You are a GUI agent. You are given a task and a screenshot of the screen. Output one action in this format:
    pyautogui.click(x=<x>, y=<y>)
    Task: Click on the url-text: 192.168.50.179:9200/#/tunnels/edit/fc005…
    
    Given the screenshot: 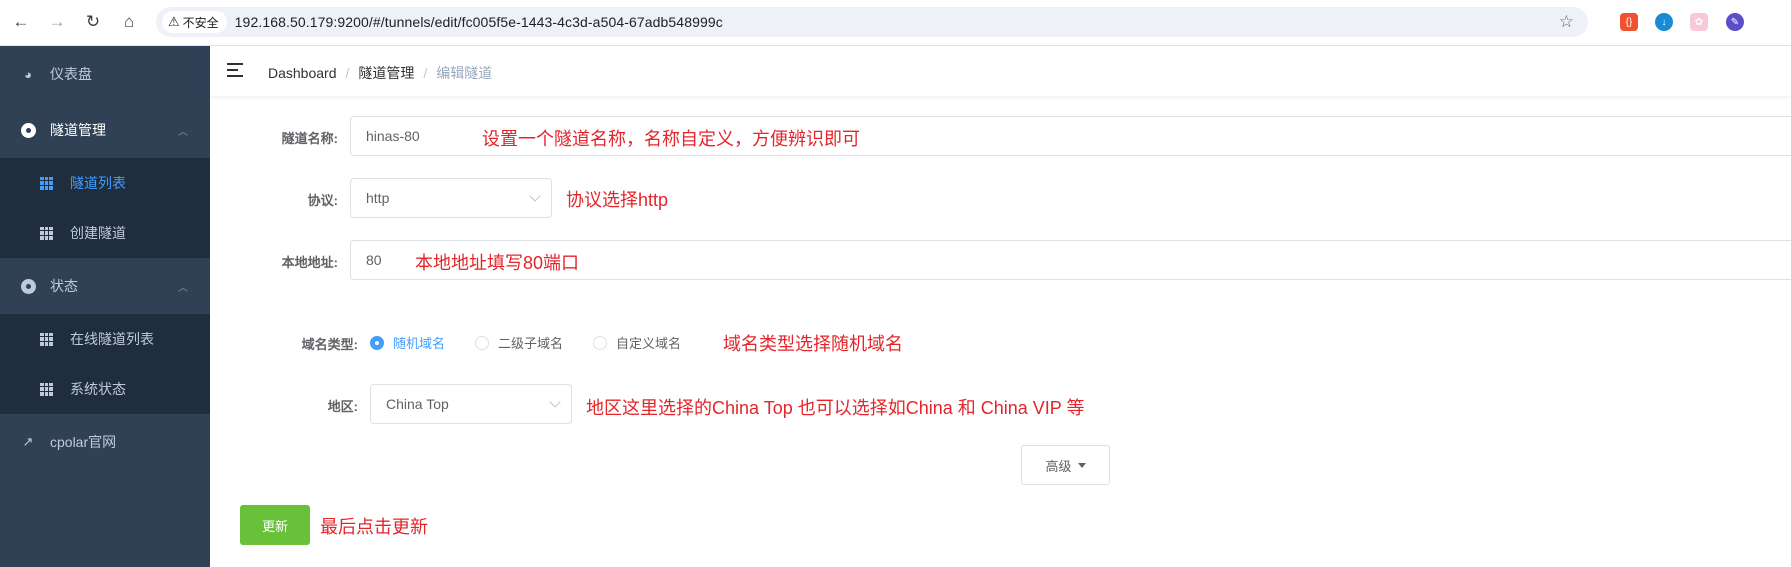 What is the action you would take?
    pyautogui.click(x=479, y=22)
    